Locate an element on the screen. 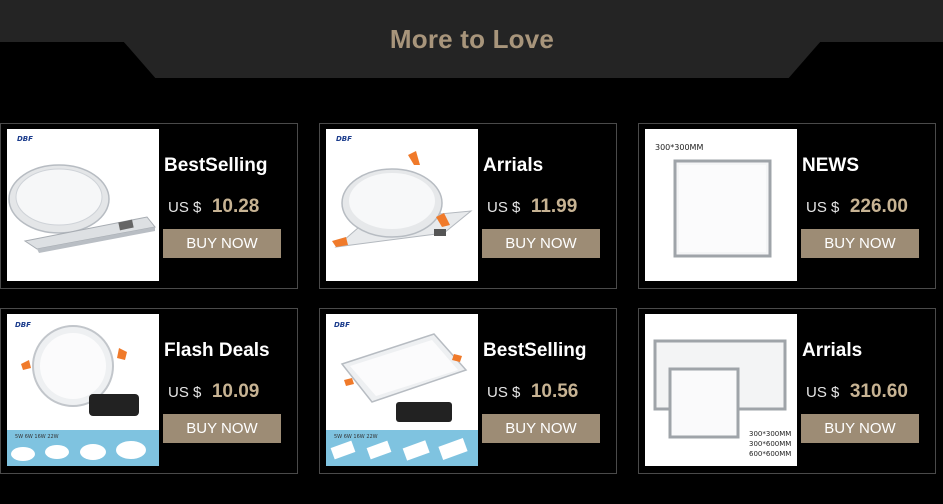  price-value: 10.56 is located at coordinates (554, 391).